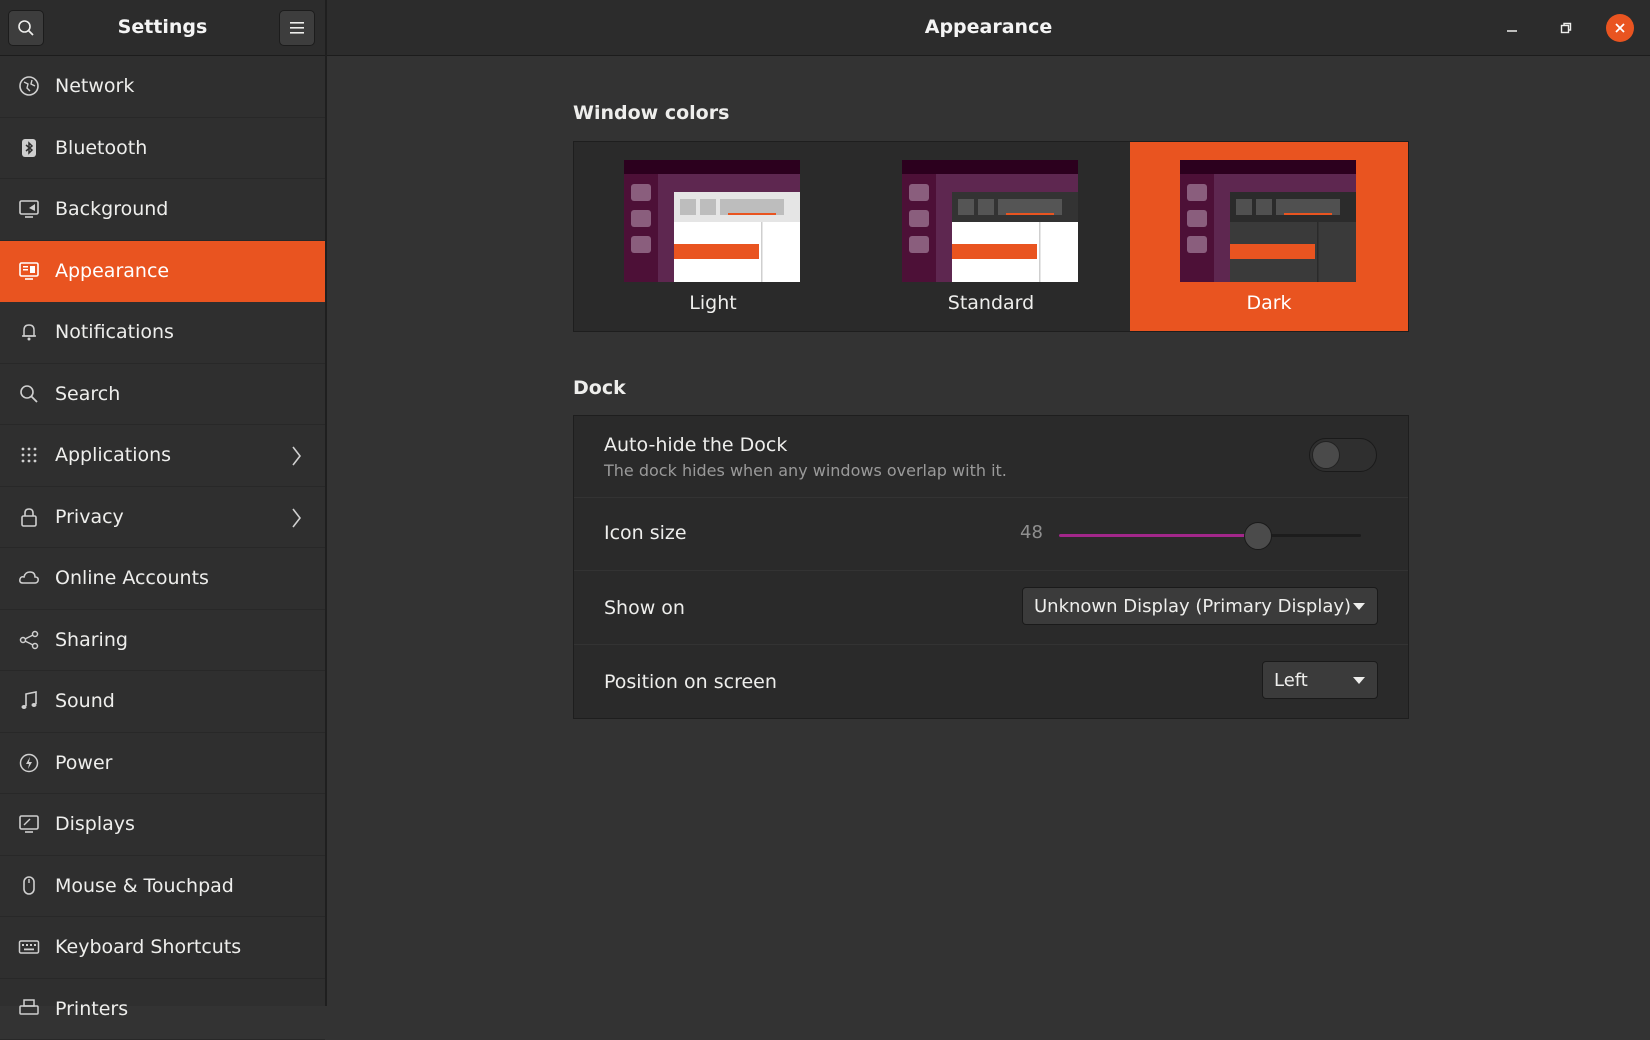 Image resolution: width=1650 pixels, height=1040 pixels. I want to click on restore-icon, so click(1566, 28).